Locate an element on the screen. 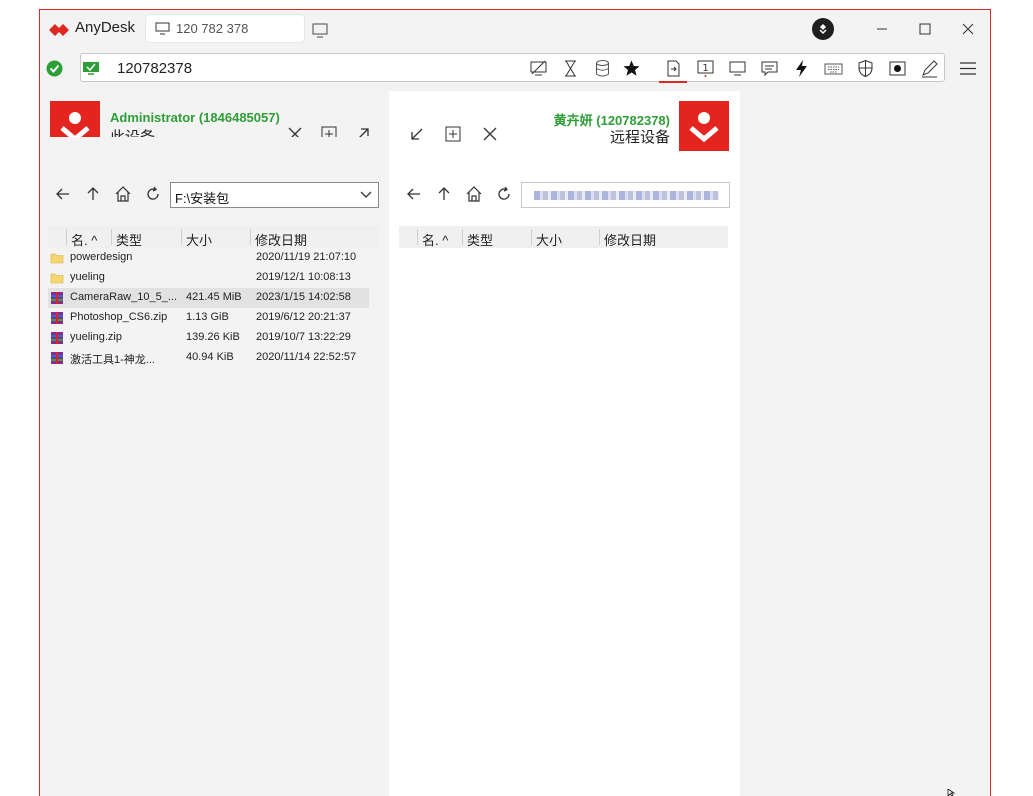  privacy-icon is located at coordinates (538, 68).